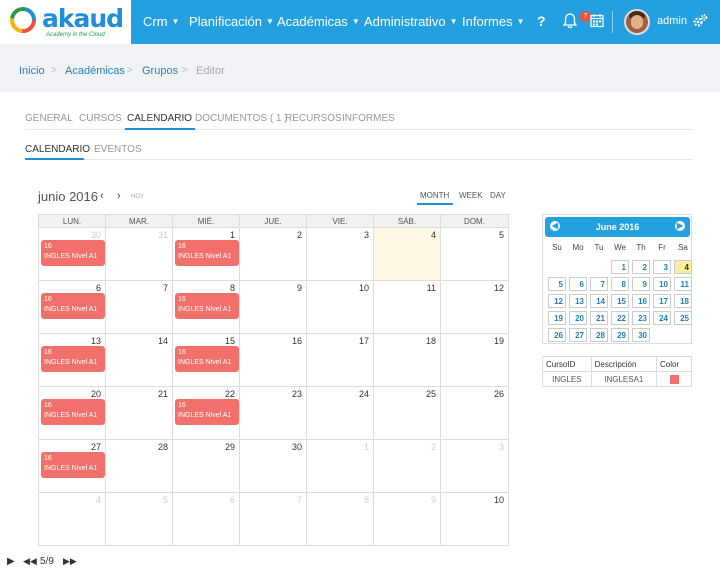  I want to click on mini-day: 13, so click(578, 301).